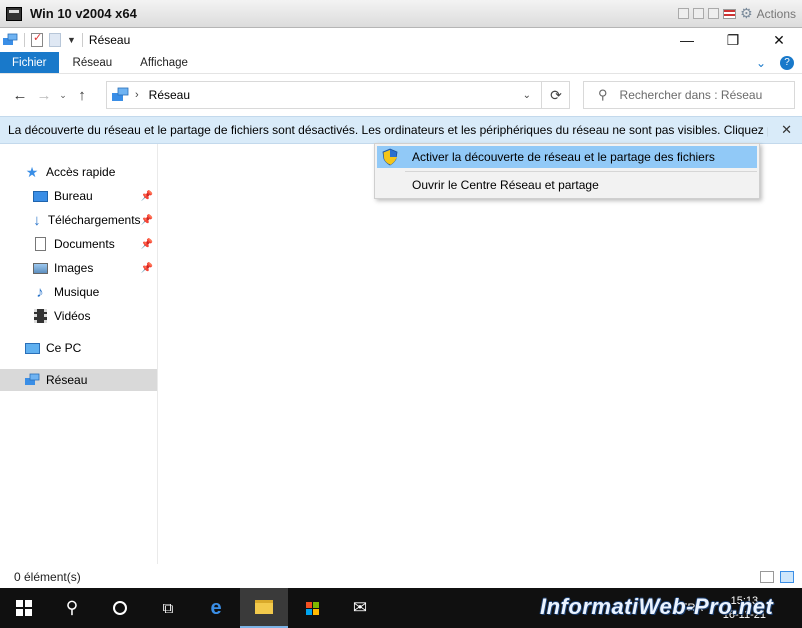 Image resolution: width=802 pixels, height=628 pixels. I want to click on nav-item-label: Musique, so click(77, 292).